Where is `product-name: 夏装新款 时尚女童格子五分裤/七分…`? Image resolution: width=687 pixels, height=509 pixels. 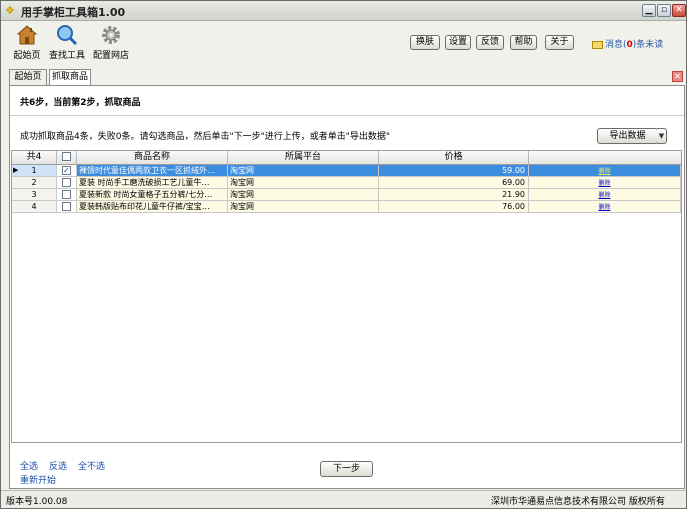 product-name: 夏装新款 时尚女童格子五分裤/七分… is located at coordinates (152, 195).